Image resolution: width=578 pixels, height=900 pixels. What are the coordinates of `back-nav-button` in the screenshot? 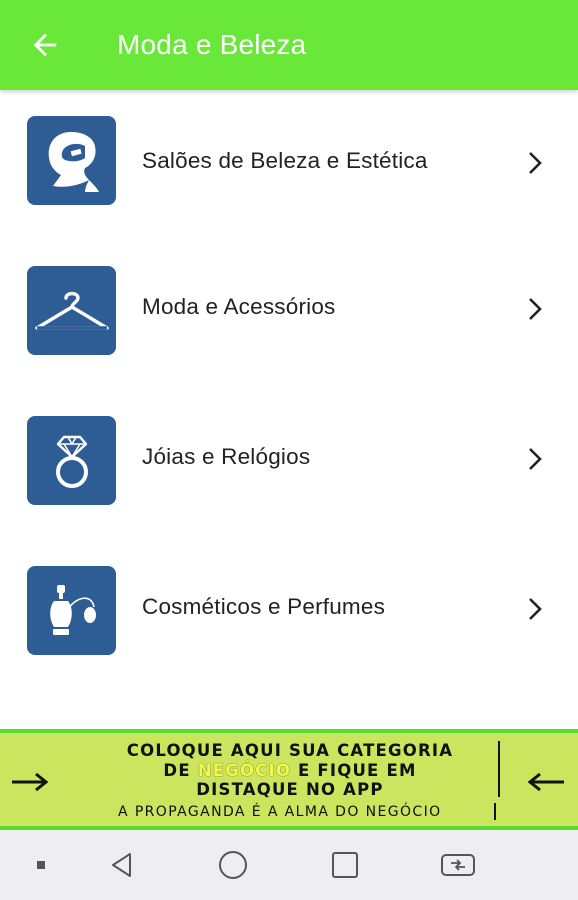 It's located at (122, 865).